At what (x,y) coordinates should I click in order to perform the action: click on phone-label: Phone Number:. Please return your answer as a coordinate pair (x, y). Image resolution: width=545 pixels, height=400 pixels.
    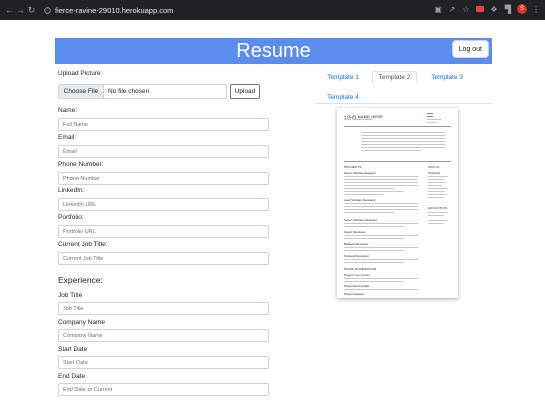
    Looking at the image, I should click on (81, 164).